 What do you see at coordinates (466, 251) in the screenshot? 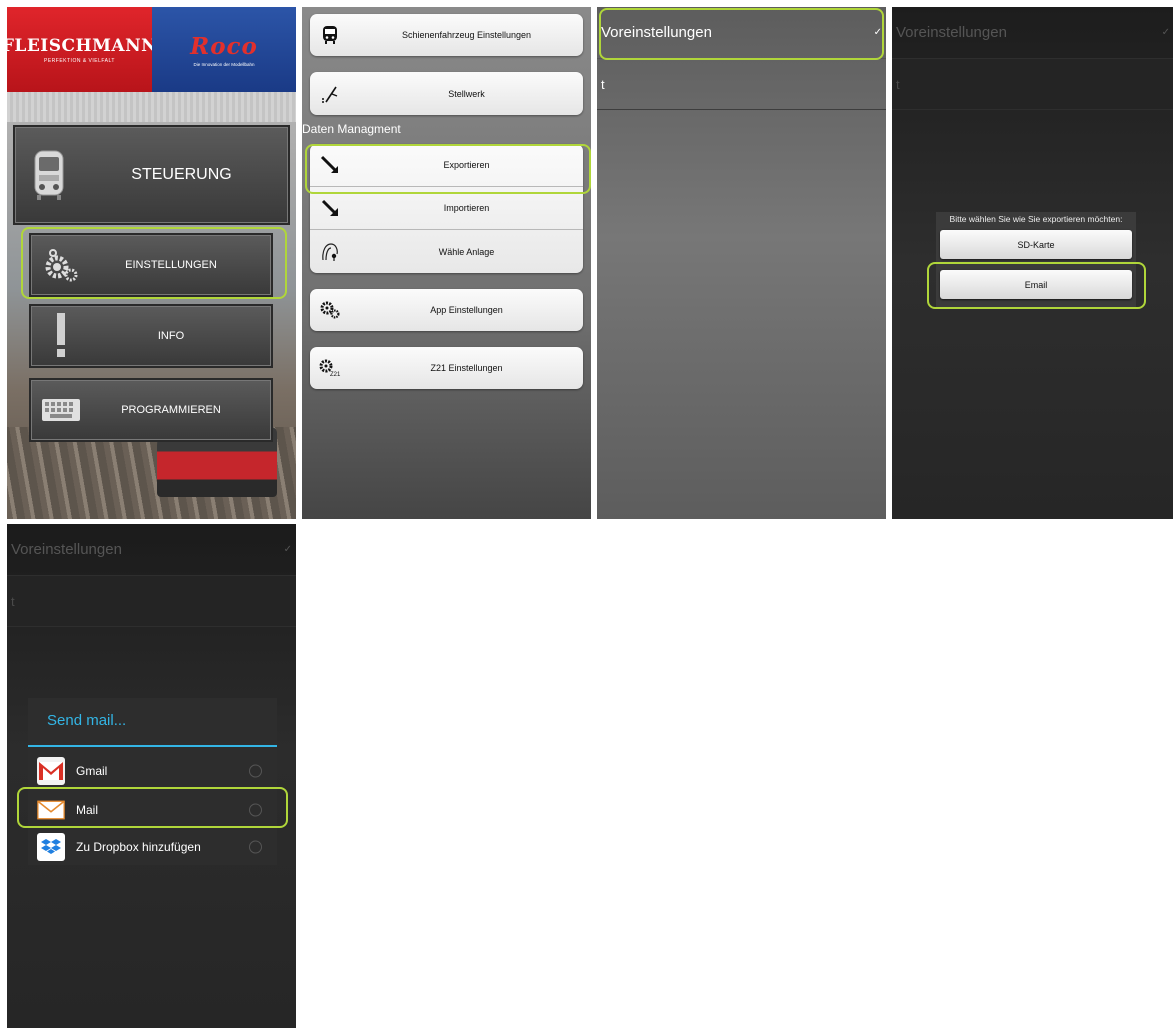
I see `waehle-anlage-label: Wähle Anlage` at bounding box center [466, 251].